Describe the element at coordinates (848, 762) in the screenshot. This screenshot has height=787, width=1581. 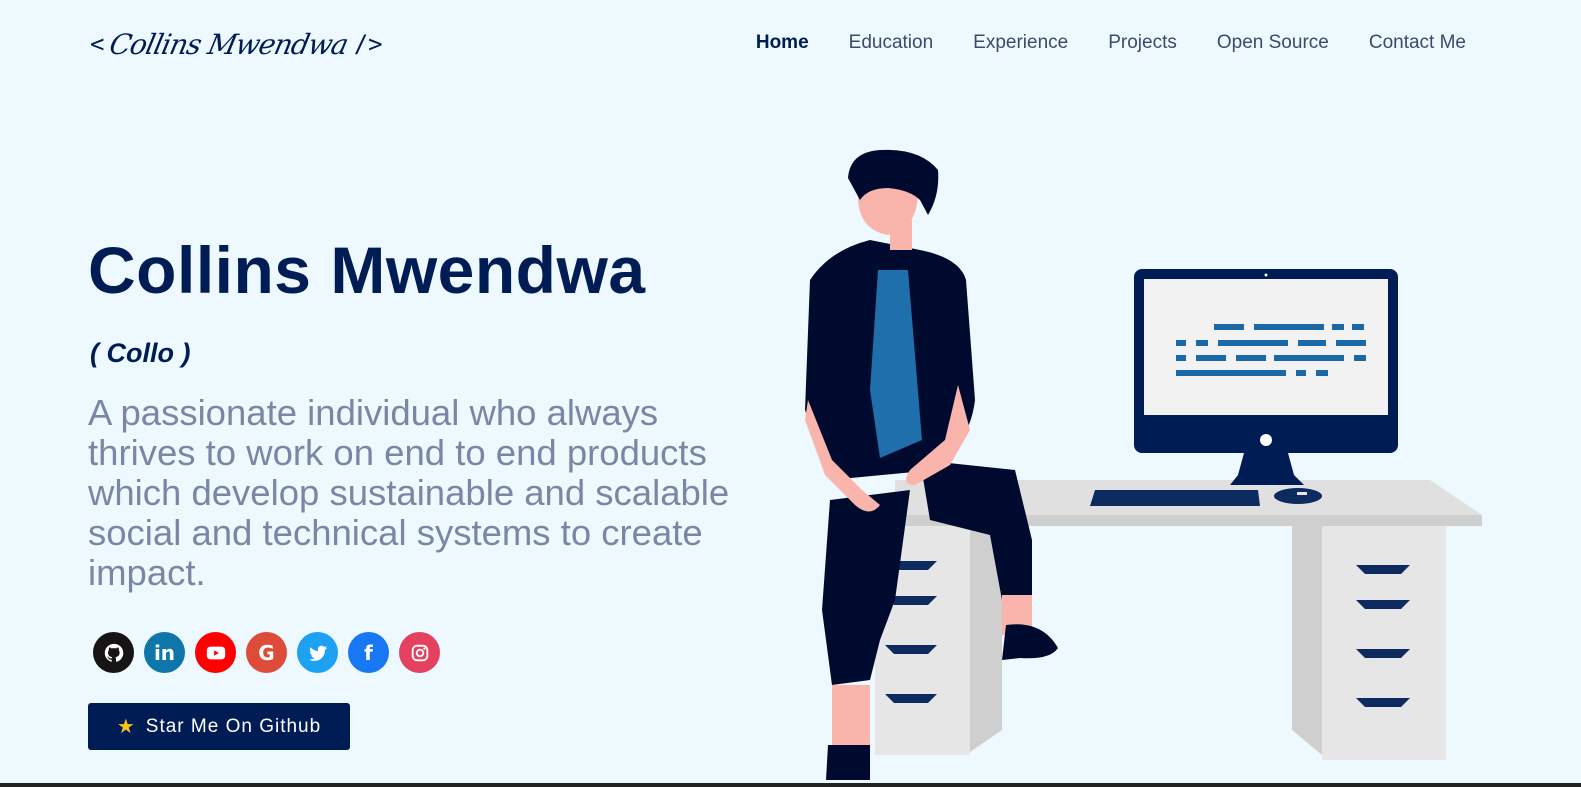
I see `person-shoe-back` at that location.